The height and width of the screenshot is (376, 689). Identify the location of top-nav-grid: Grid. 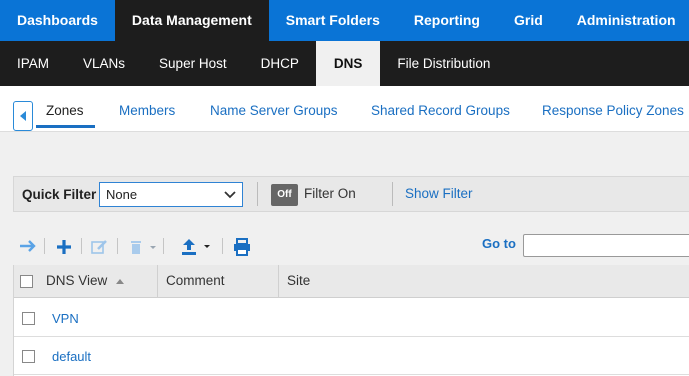
(528, 20).